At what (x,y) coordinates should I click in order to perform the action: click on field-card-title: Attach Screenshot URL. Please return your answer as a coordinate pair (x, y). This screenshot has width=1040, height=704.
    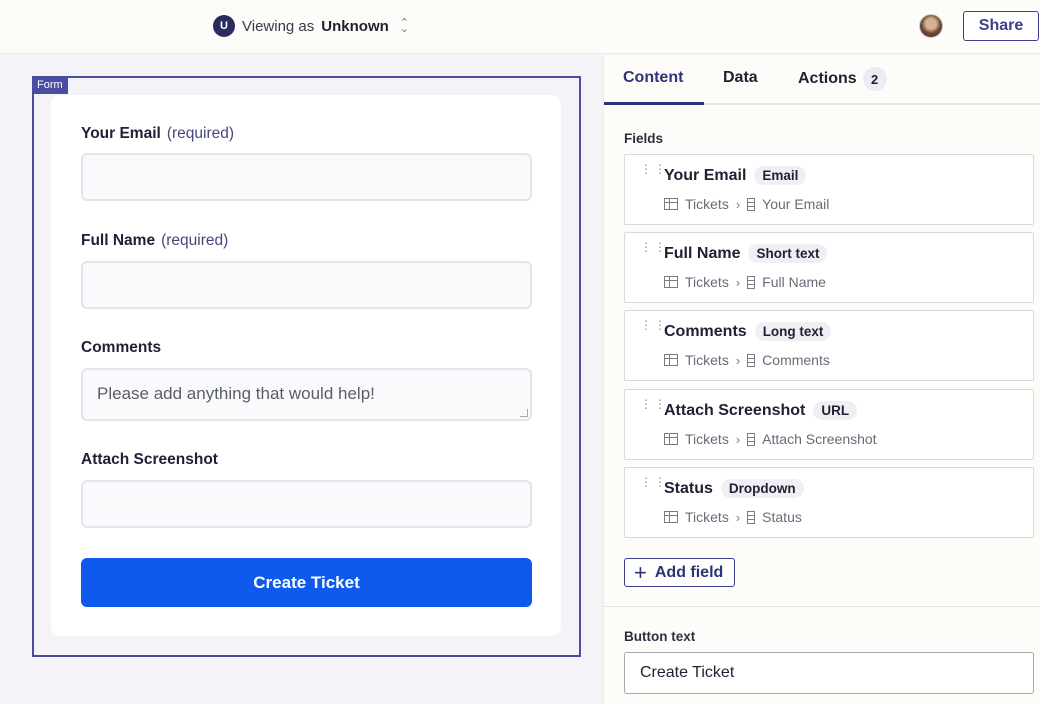
    Looking at the image, I should click on (761, 410).